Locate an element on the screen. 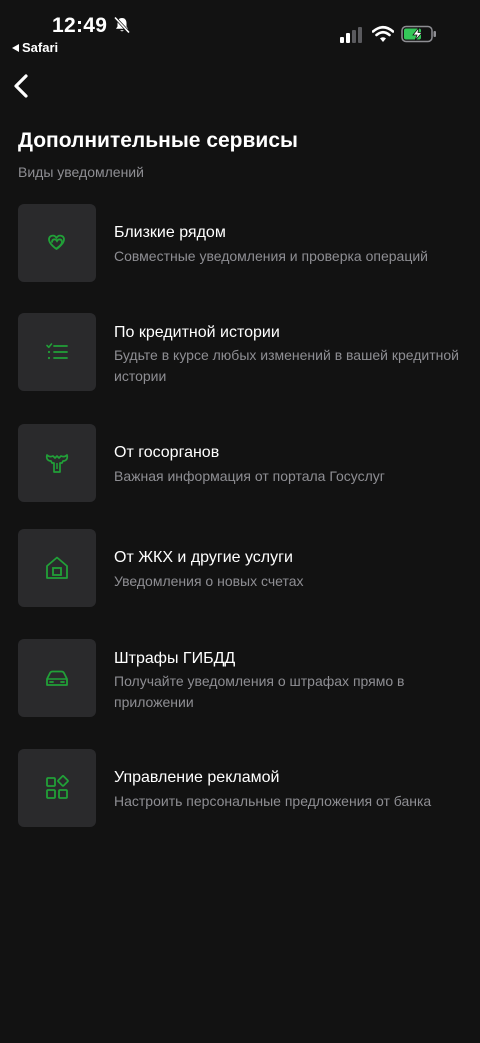 Image resolution: width=480 pixels, height=1043 pixels. page-title: Дополнительные сервисы is located at coordinates (158, 140).